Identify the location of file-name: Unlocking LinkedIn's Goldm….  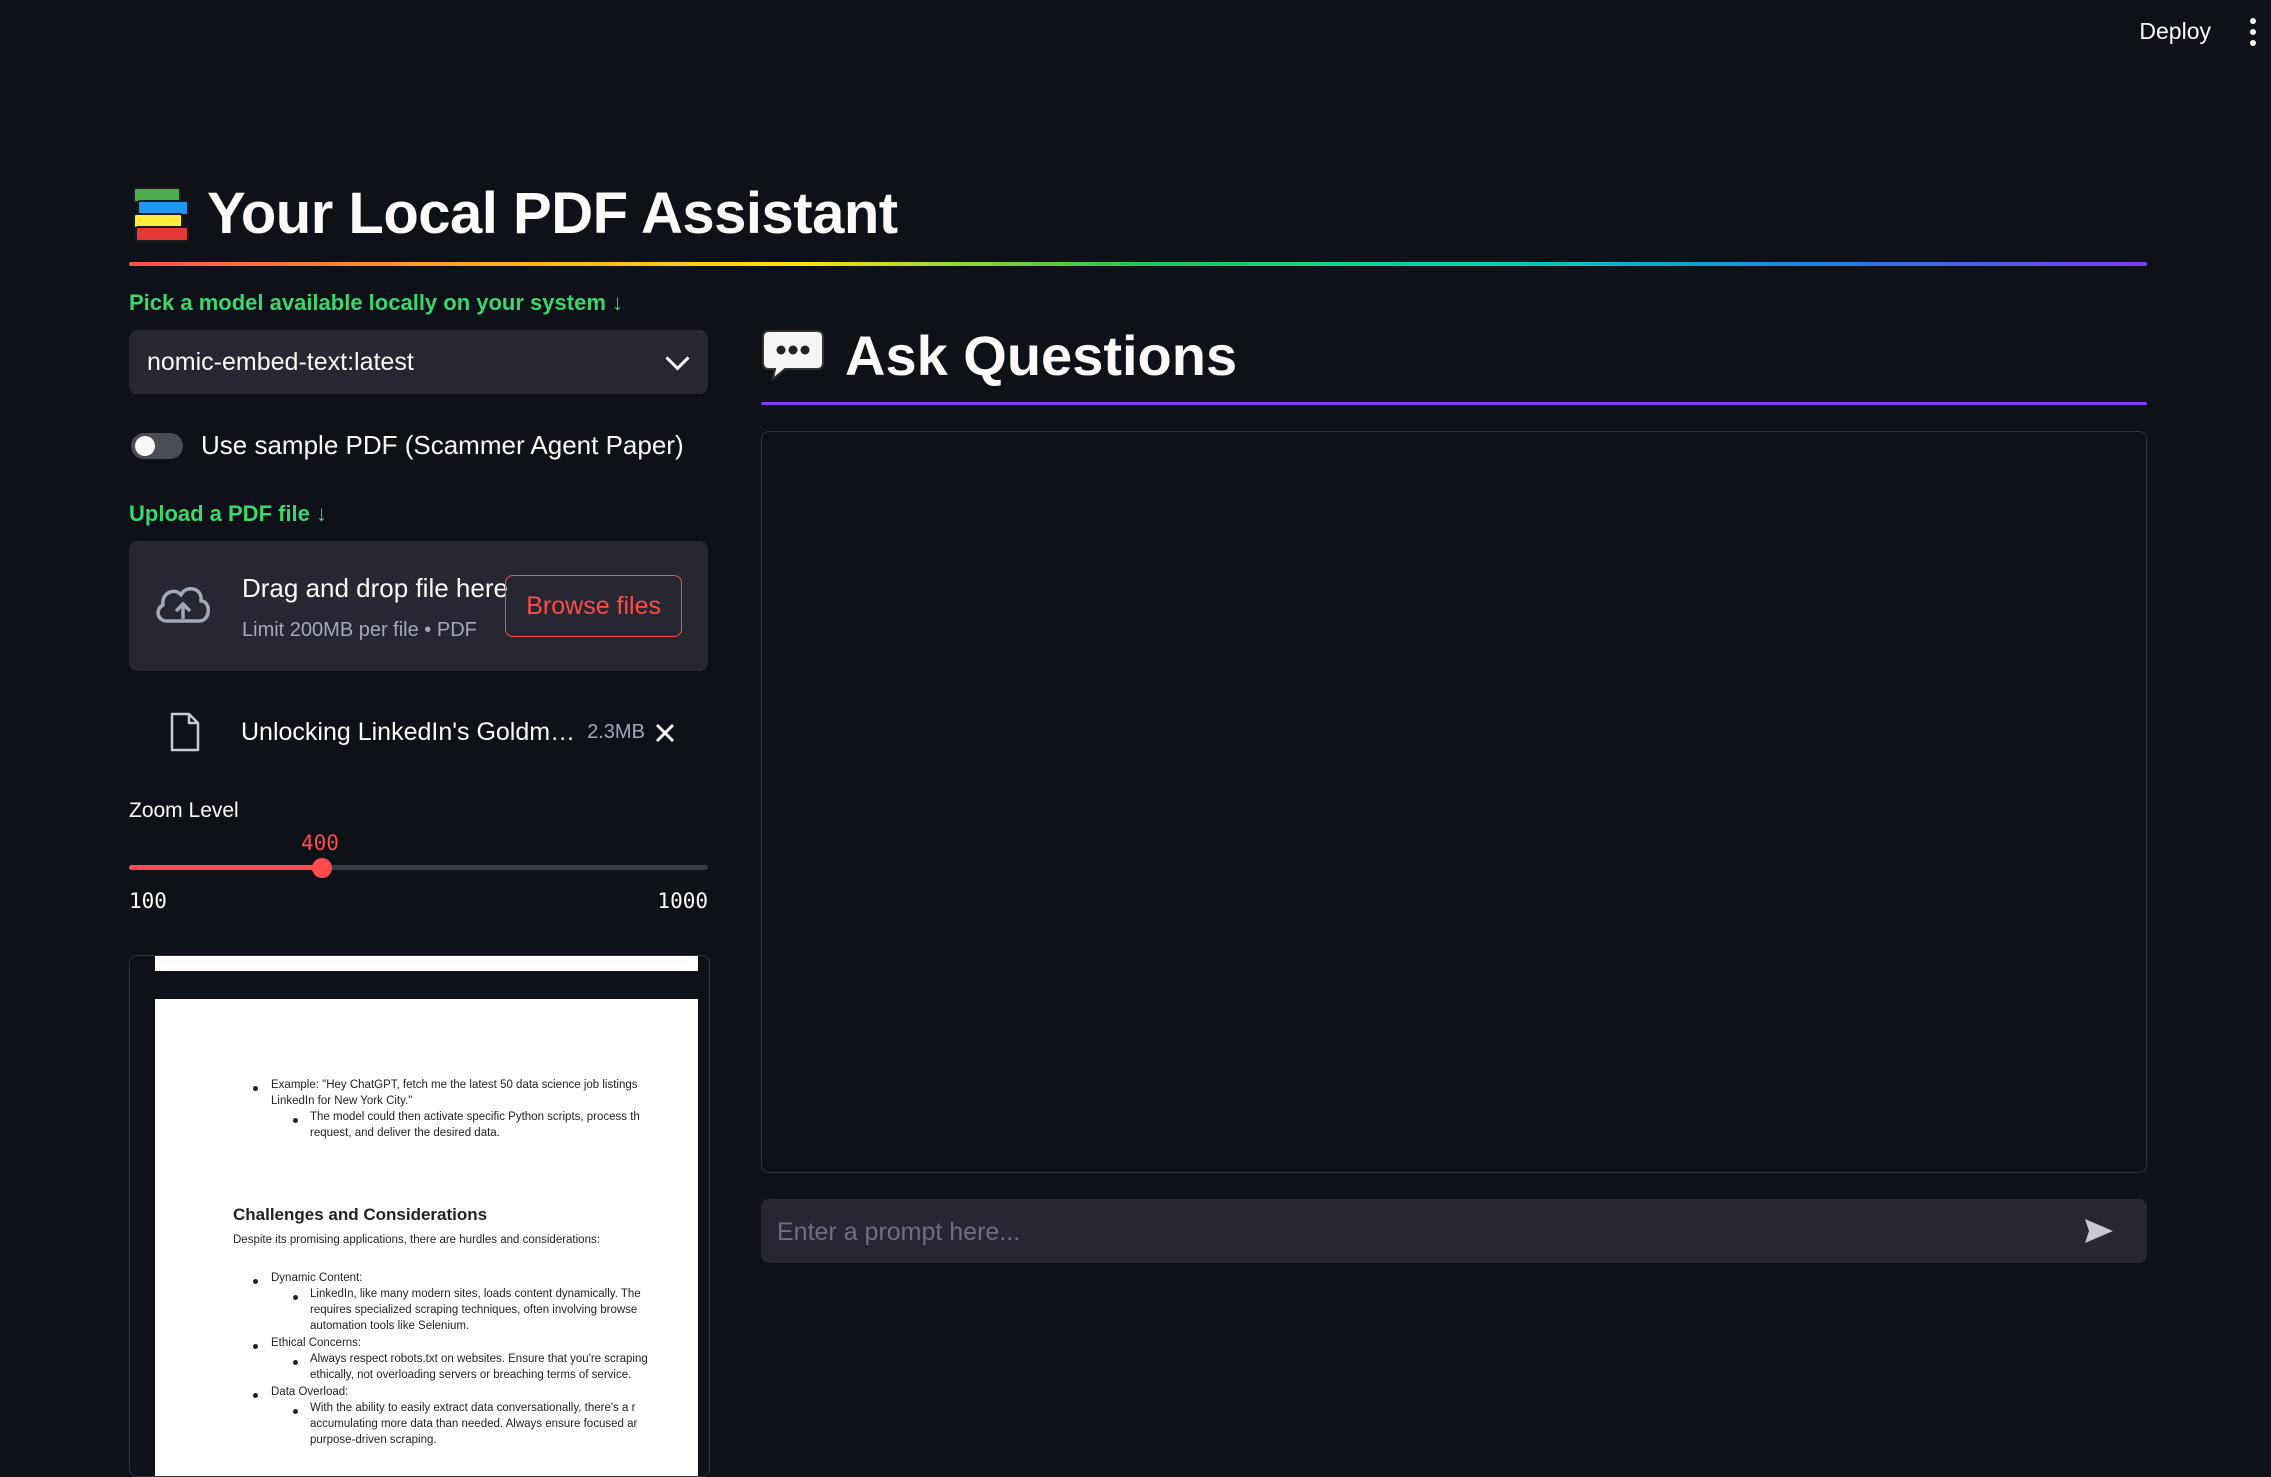
(408, 731).